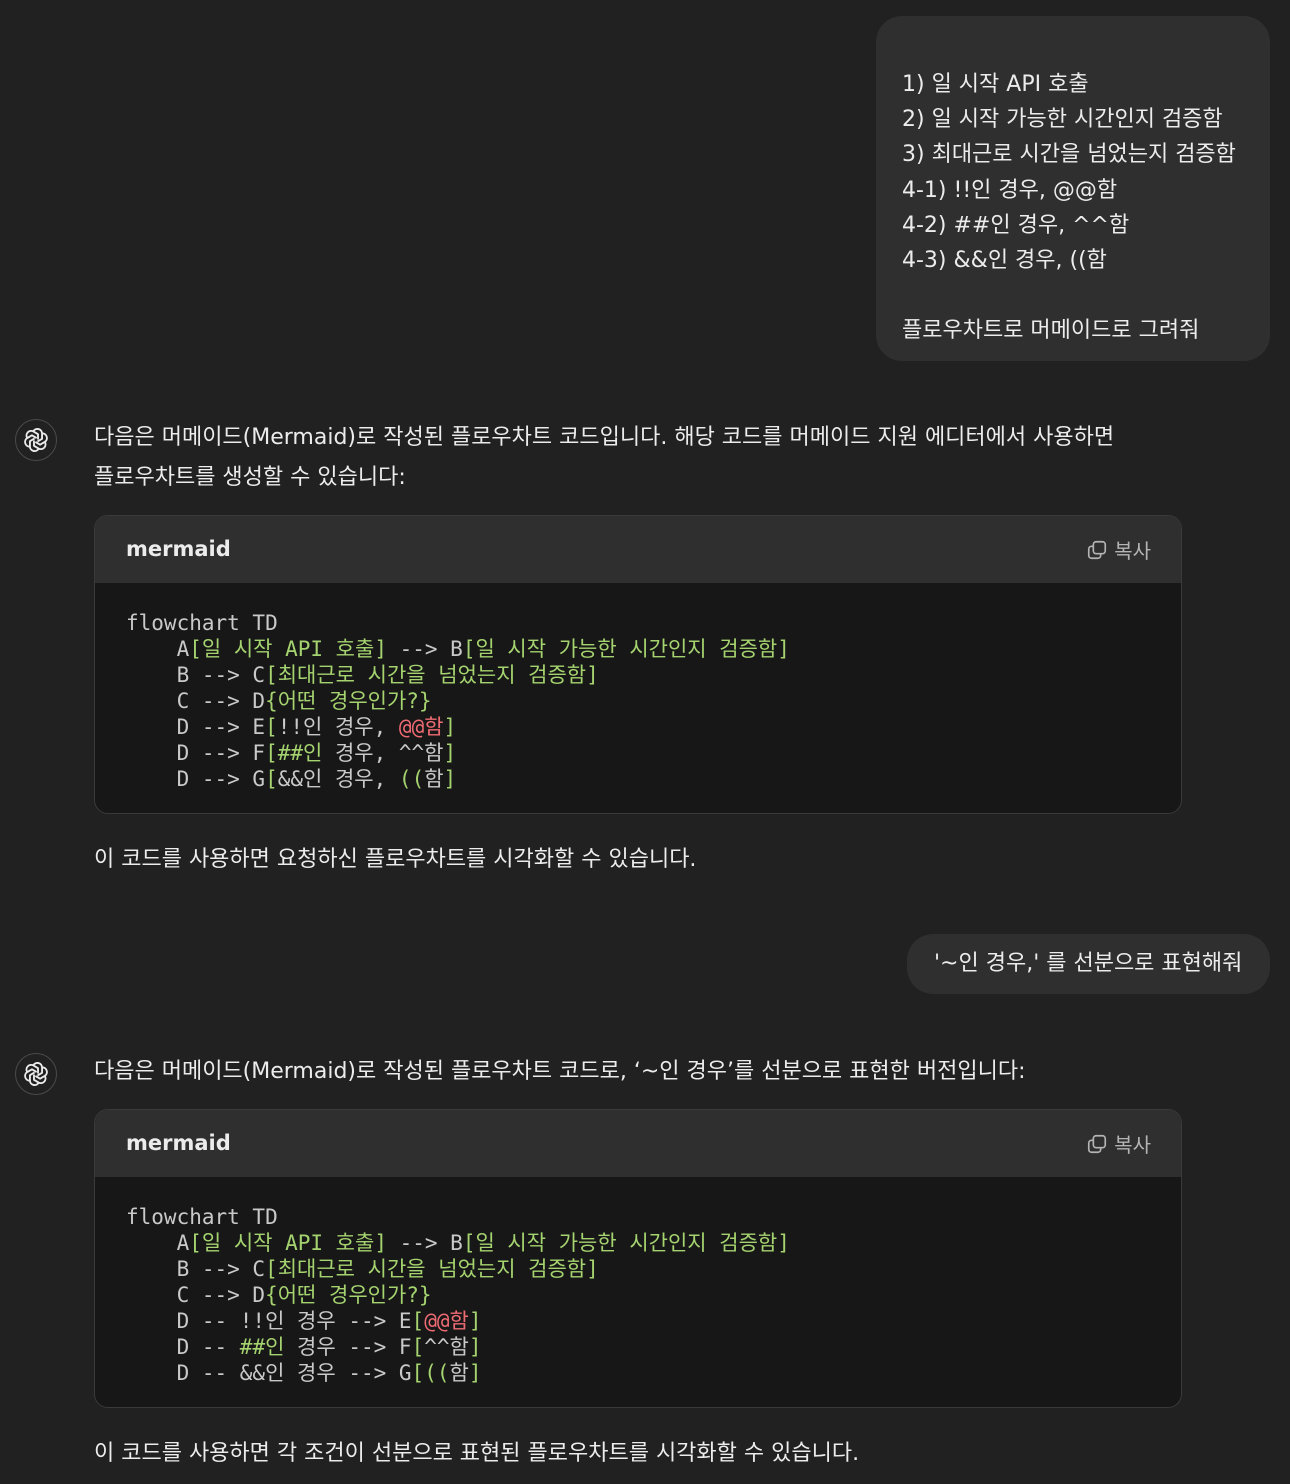 The width and height of the screenshot is (1290, 1484). Describe the element at coordinates (1004, 260) in the screenshot. I see `user-message-line: 4-3) &&인 경우, ((함` at that location.